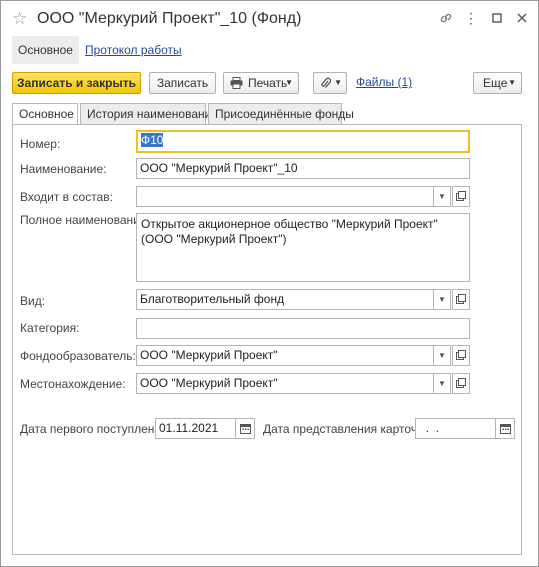 This screenshot has width=539, height=567. Describe the element at coordinates (303, 328) in the screenshot. I see `category-input` at that location.